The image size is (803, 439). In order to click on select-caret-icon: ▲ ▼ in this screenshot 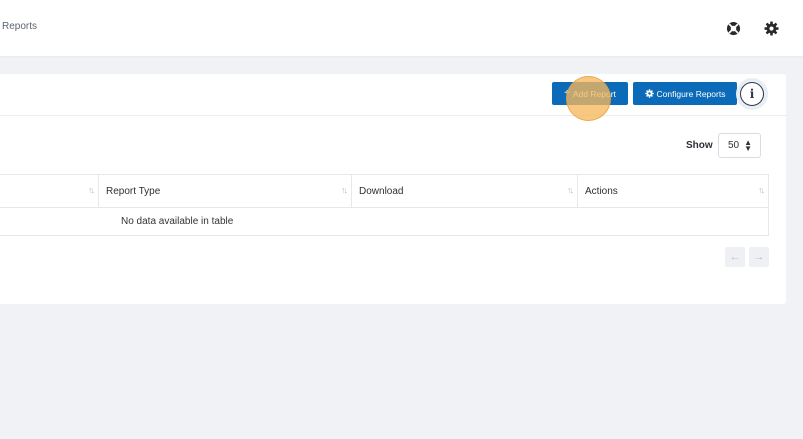, I will do `click(748, 145)`.